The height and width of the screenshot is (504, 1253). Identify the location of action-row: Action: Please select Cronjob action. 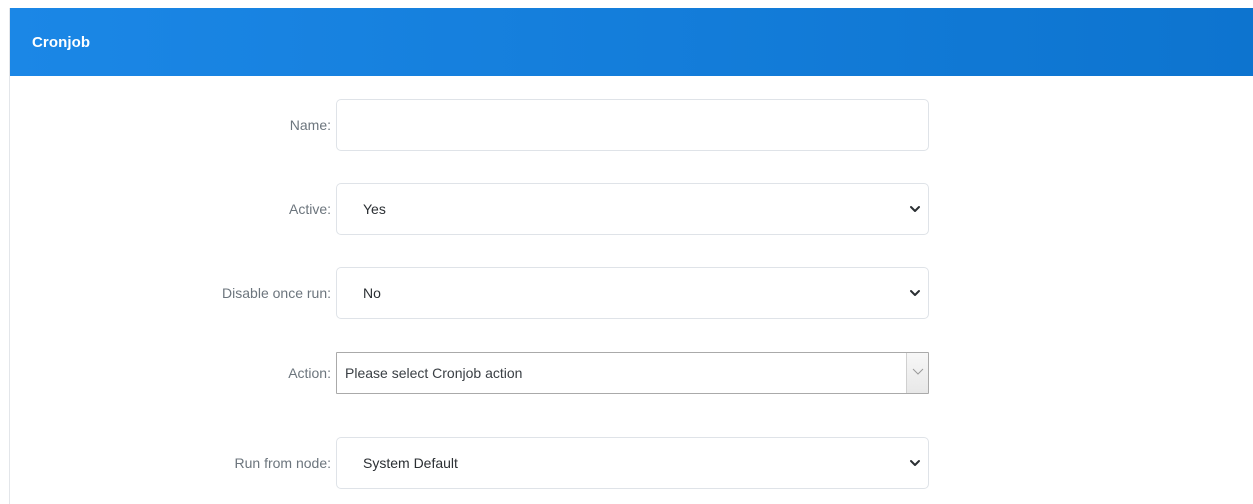
(631, 373).